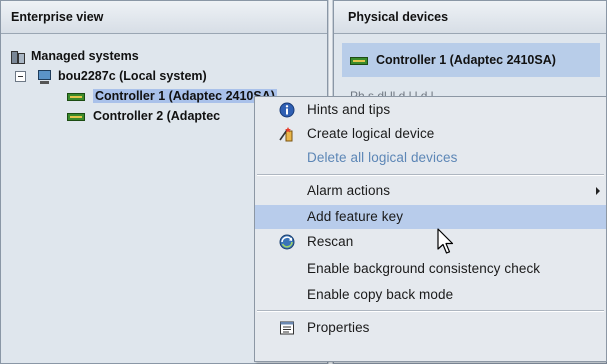  Describe the element at coordinates (598, 191) in the screenshot. I see `submenu-arrow-icon` at that location.